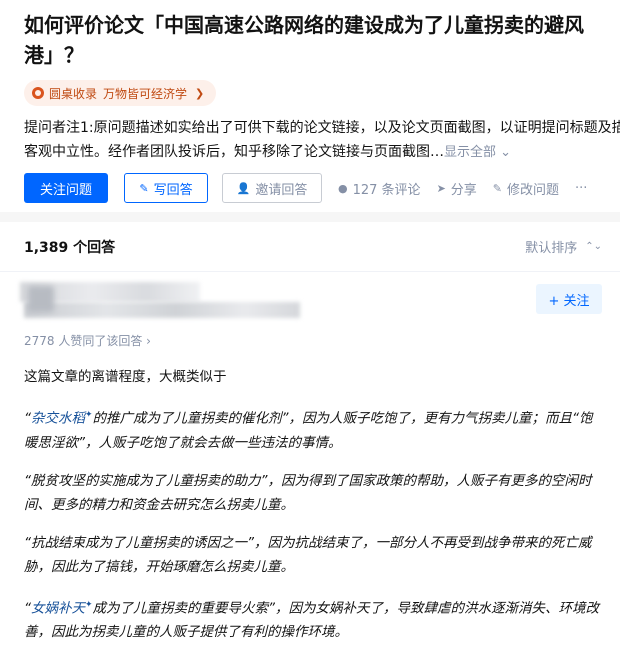 The image size is (620, 646). Describe the element at coordinates (173, 190) in the screenshot. I see `write-answer-label: 写回答` at that location.